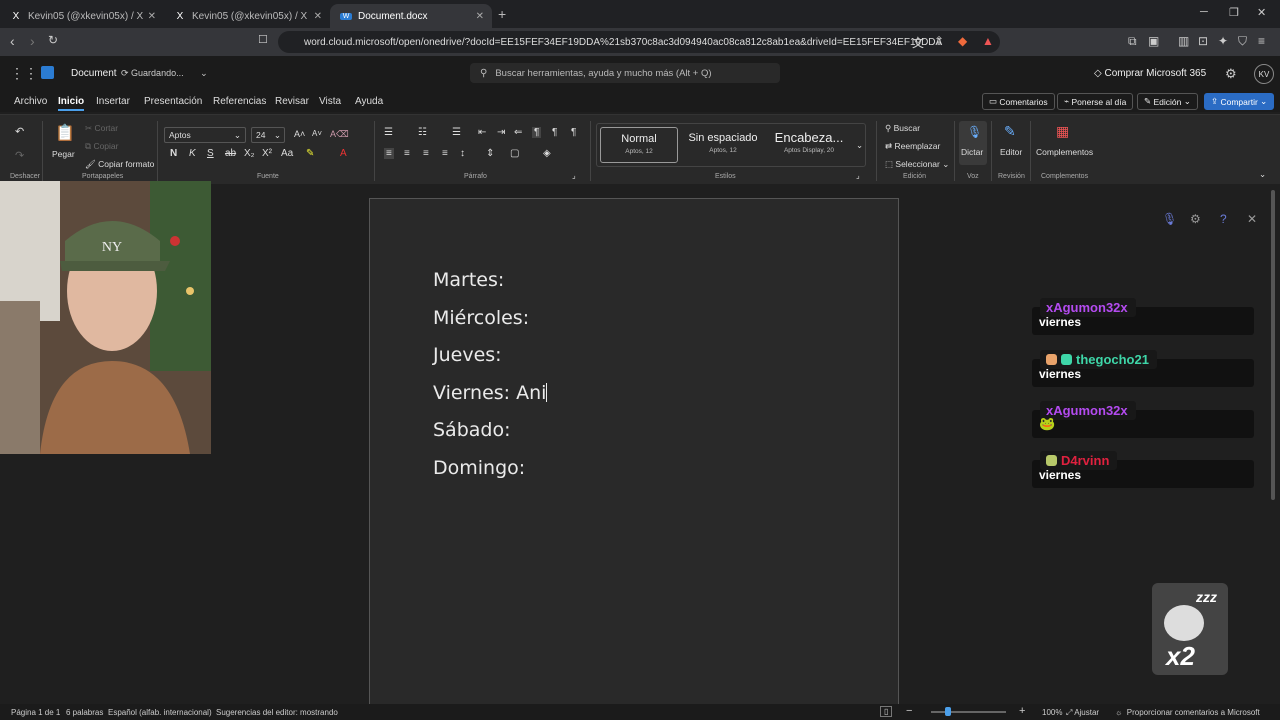  I want to click on paste-icon: 📋, so click(65, 133).